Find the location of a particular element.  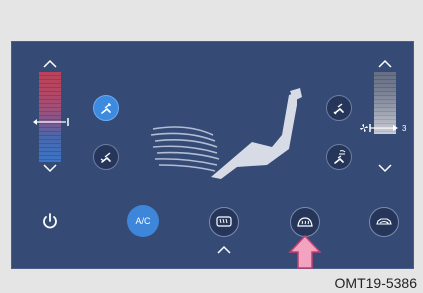

rear-defrost-button is located at coordinates (224, 222).